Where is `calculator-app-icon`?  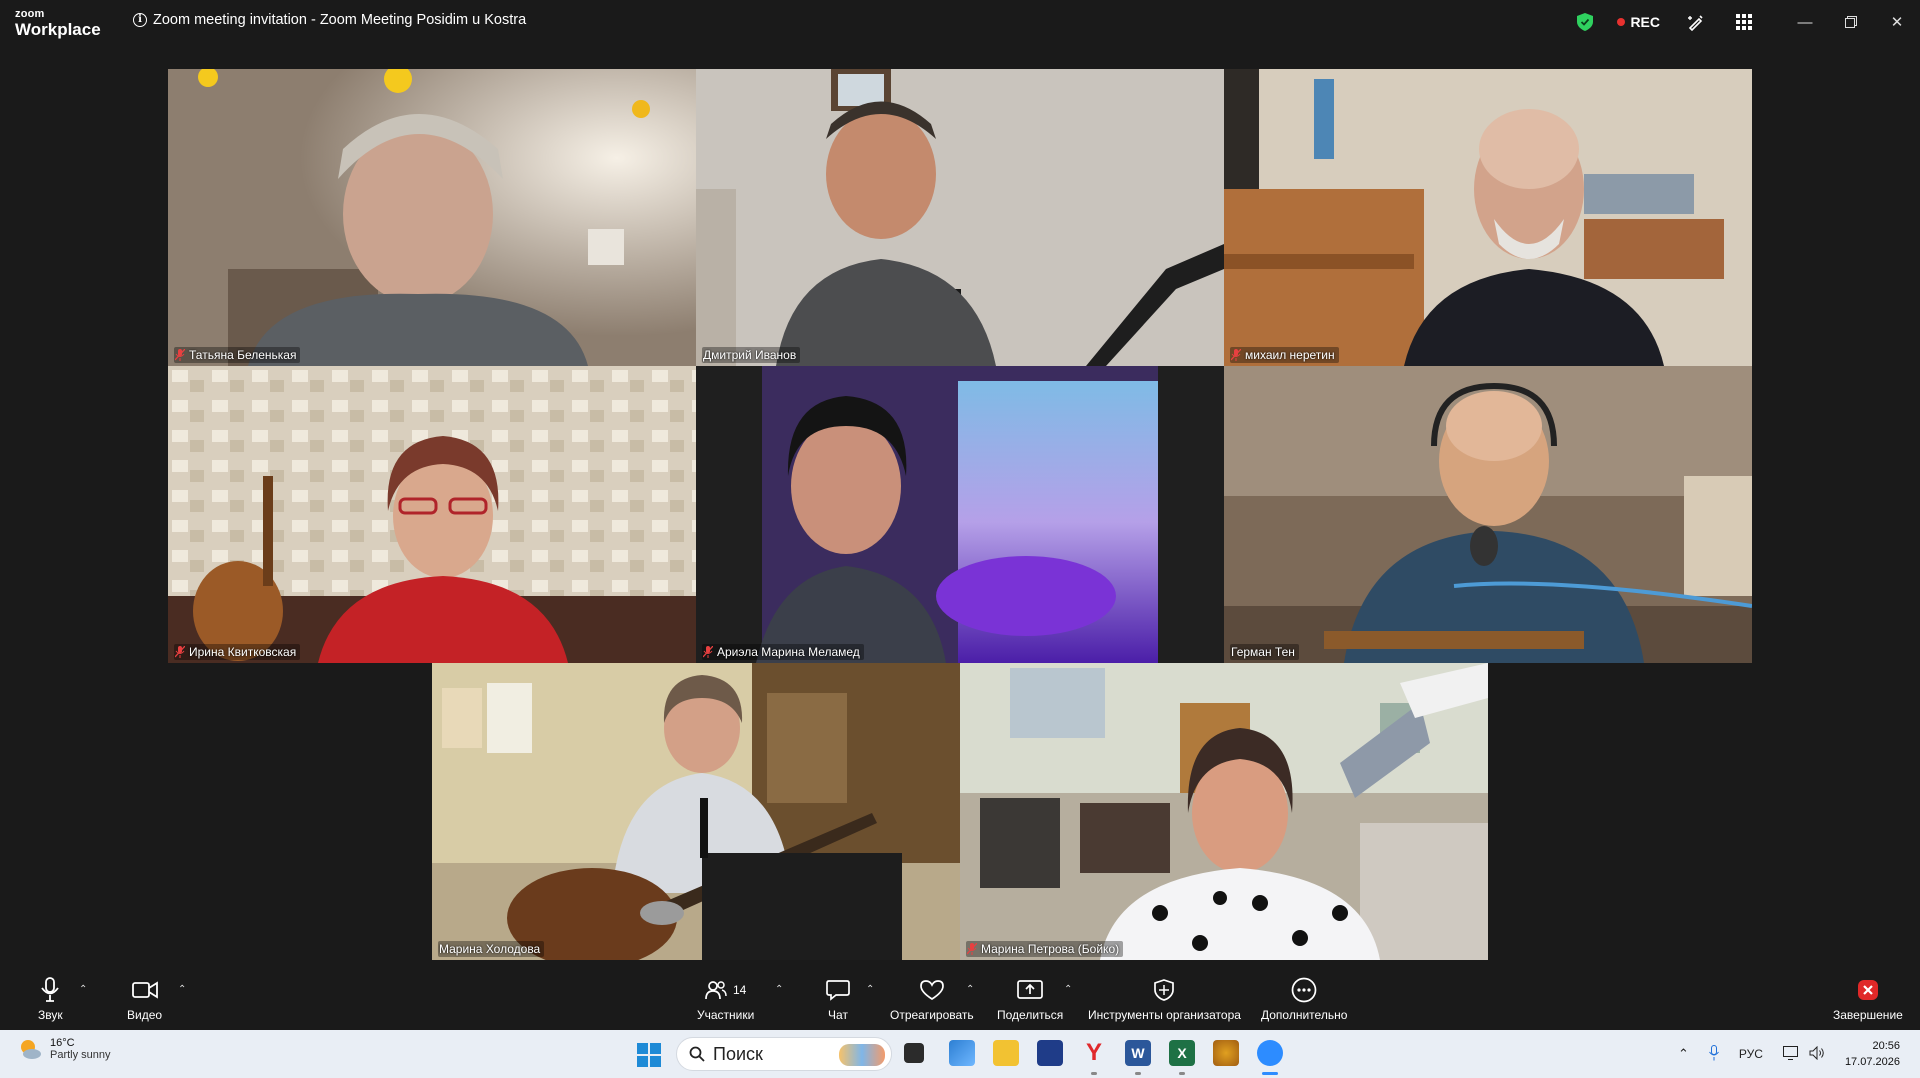
calculator-app-icon is located at coordinates (1050, 1053).